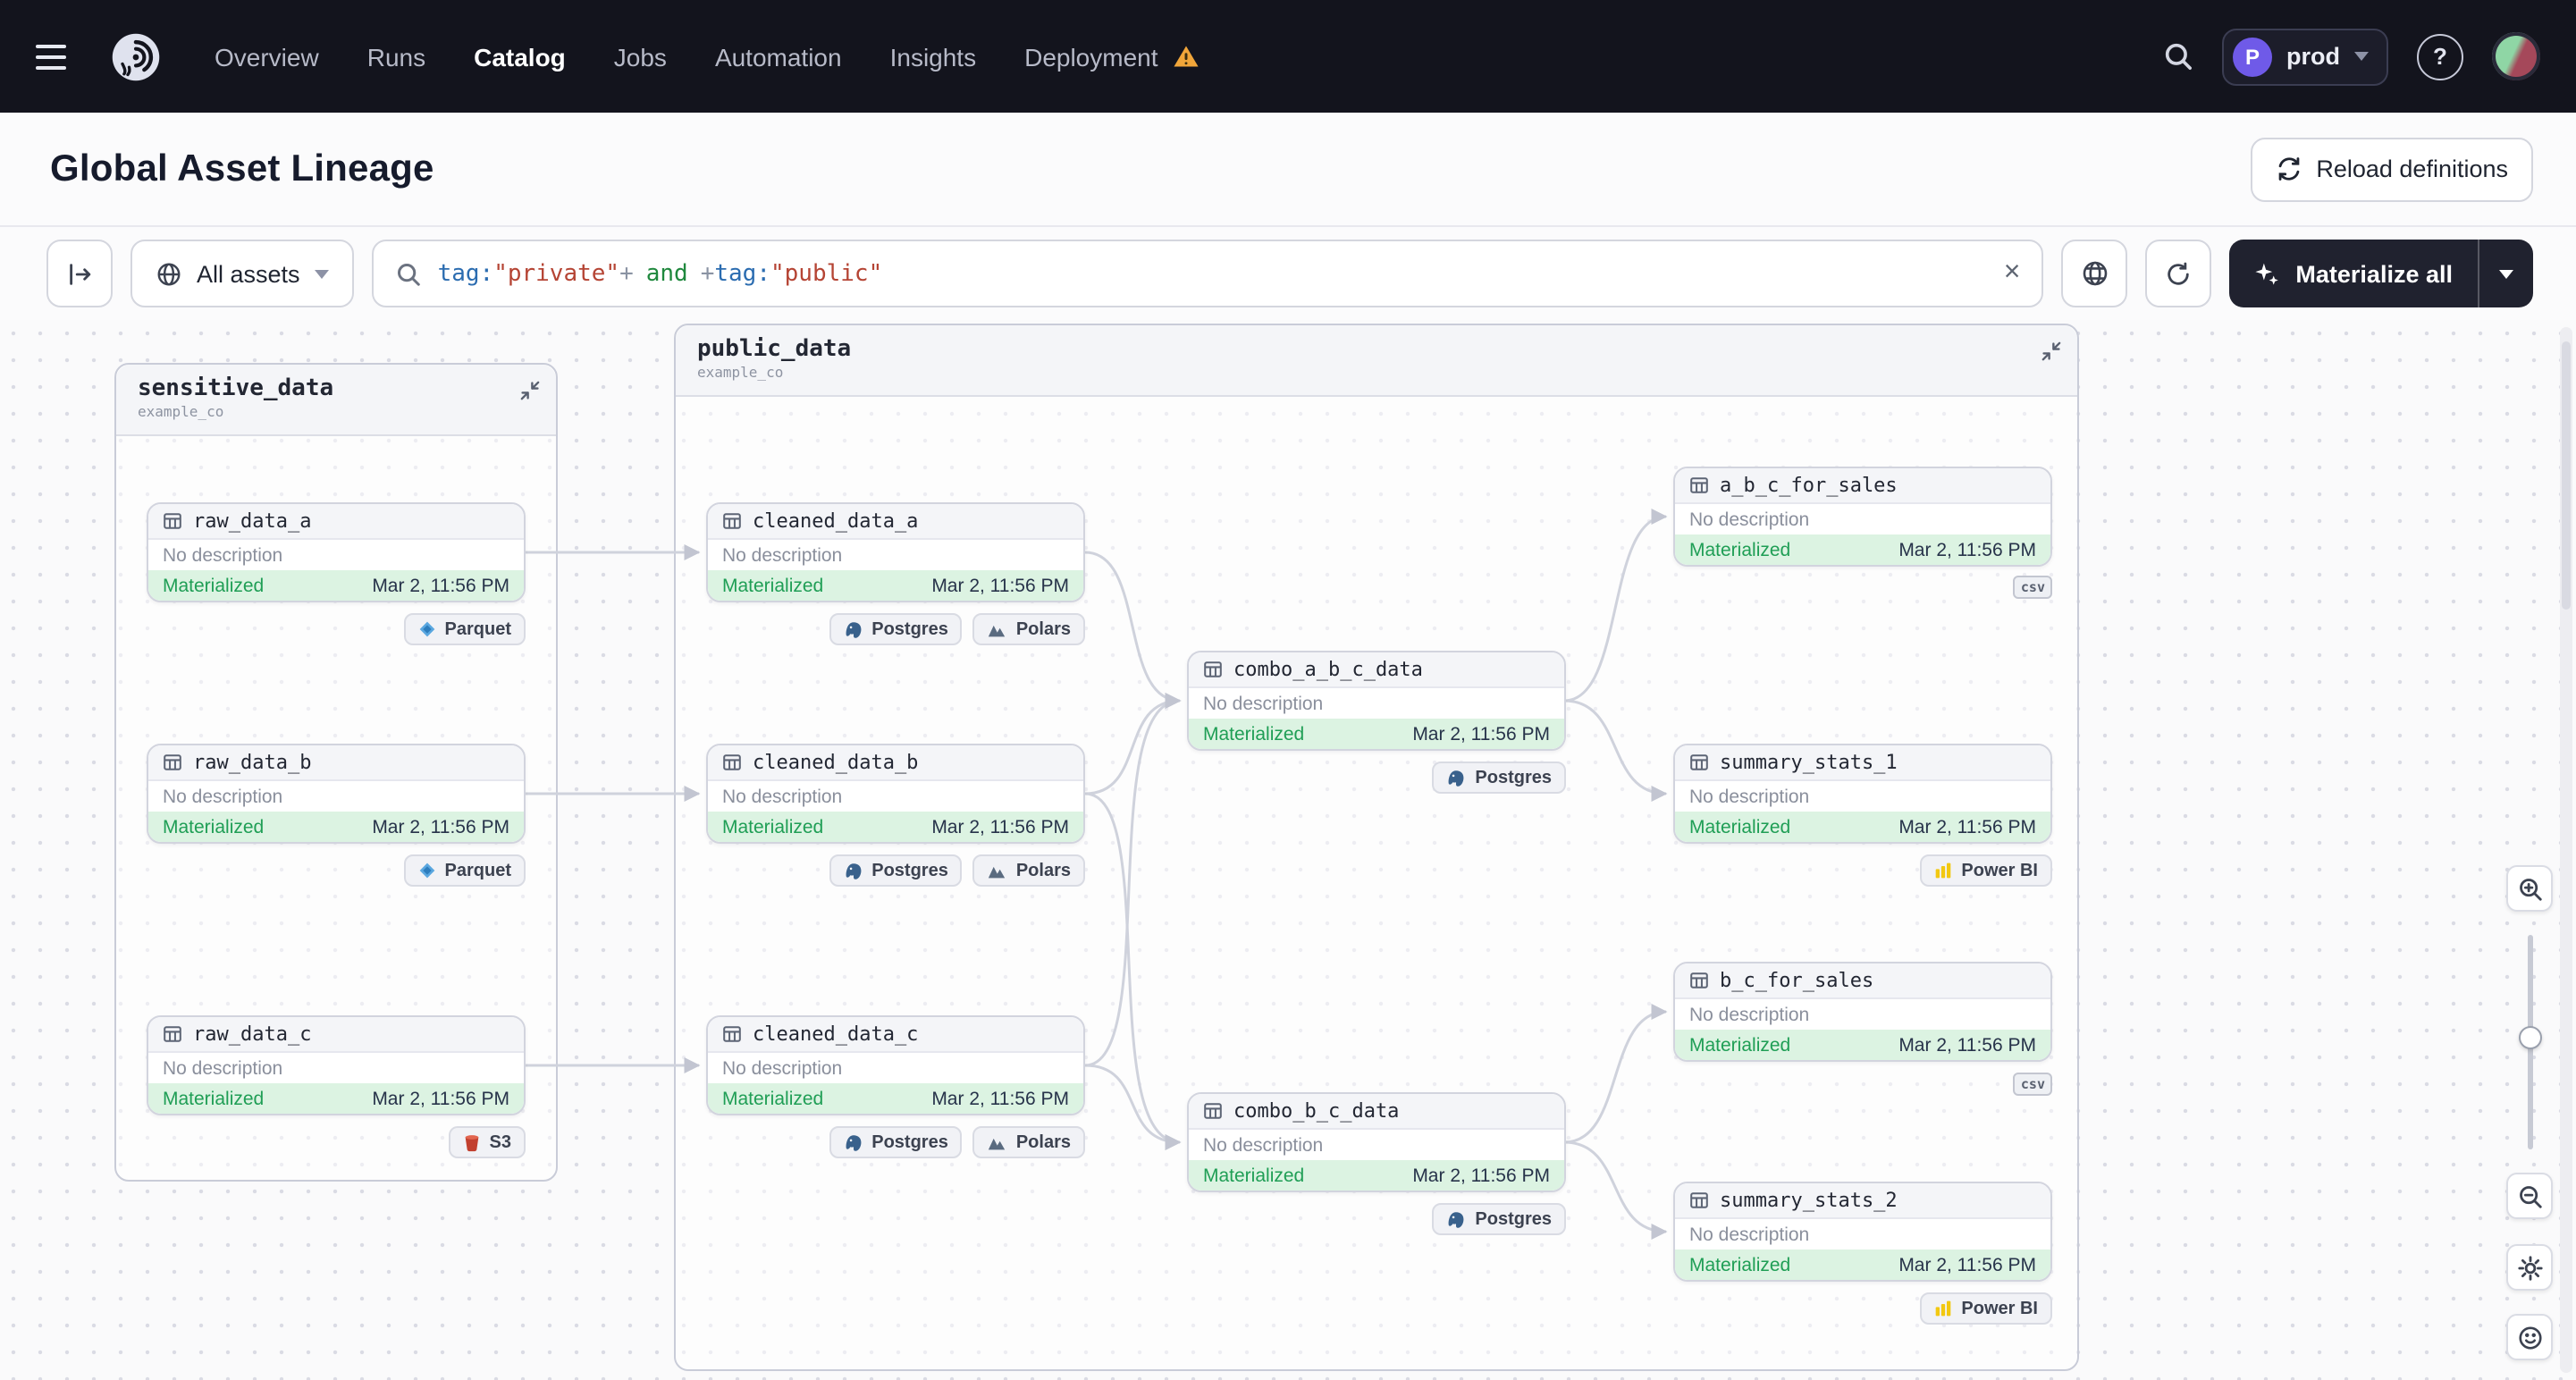 Image resolution: width=2576 pixels, height=1380 pixels. I want to click on kind-tag-label: Power BI, so click(2000, 1308).